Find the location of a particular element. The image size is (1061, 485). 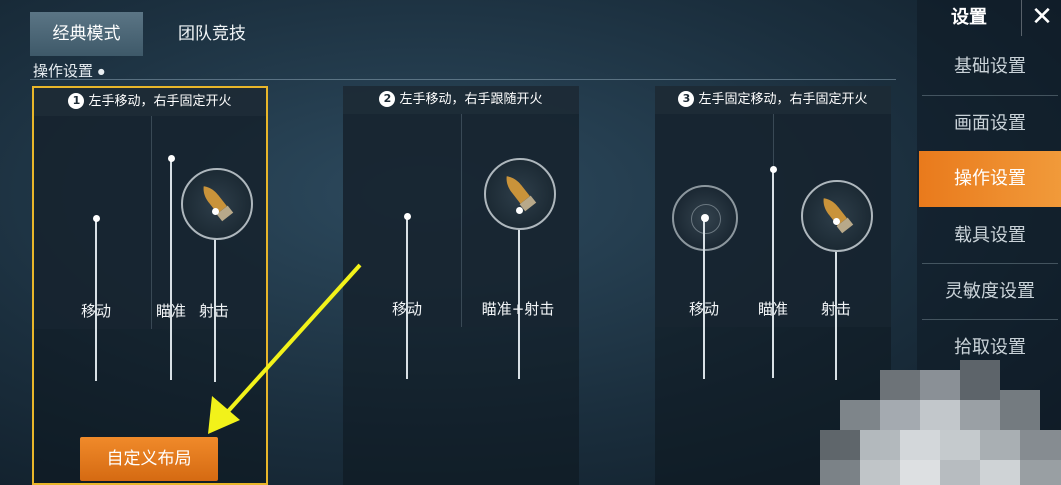

custom-layout-button: 自定义布局 is located at coordinates (149, 459).